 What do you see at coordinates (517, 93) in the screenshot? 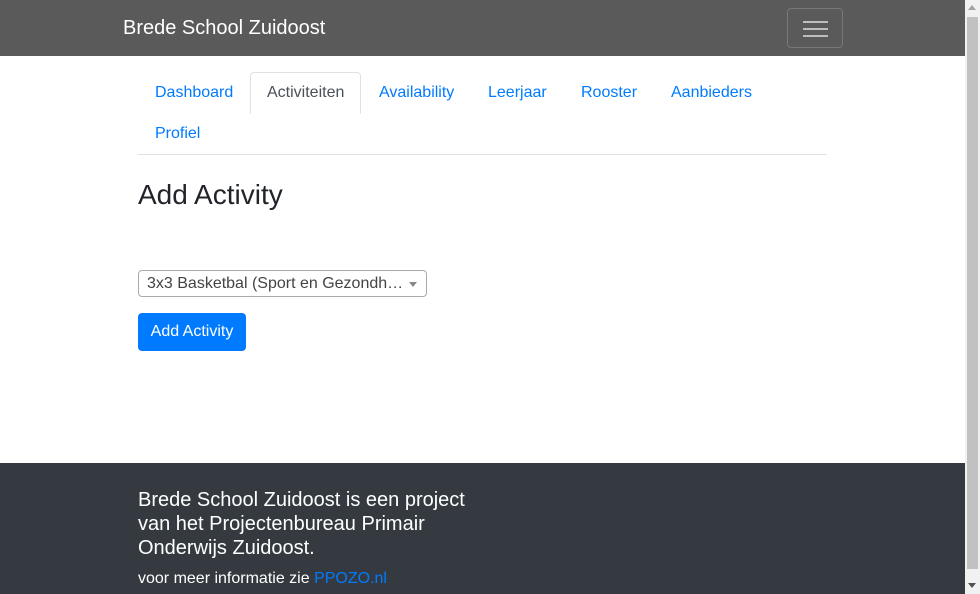
I see `tab-leerjaar: Leerjaar` at bounding box center [517, 93].